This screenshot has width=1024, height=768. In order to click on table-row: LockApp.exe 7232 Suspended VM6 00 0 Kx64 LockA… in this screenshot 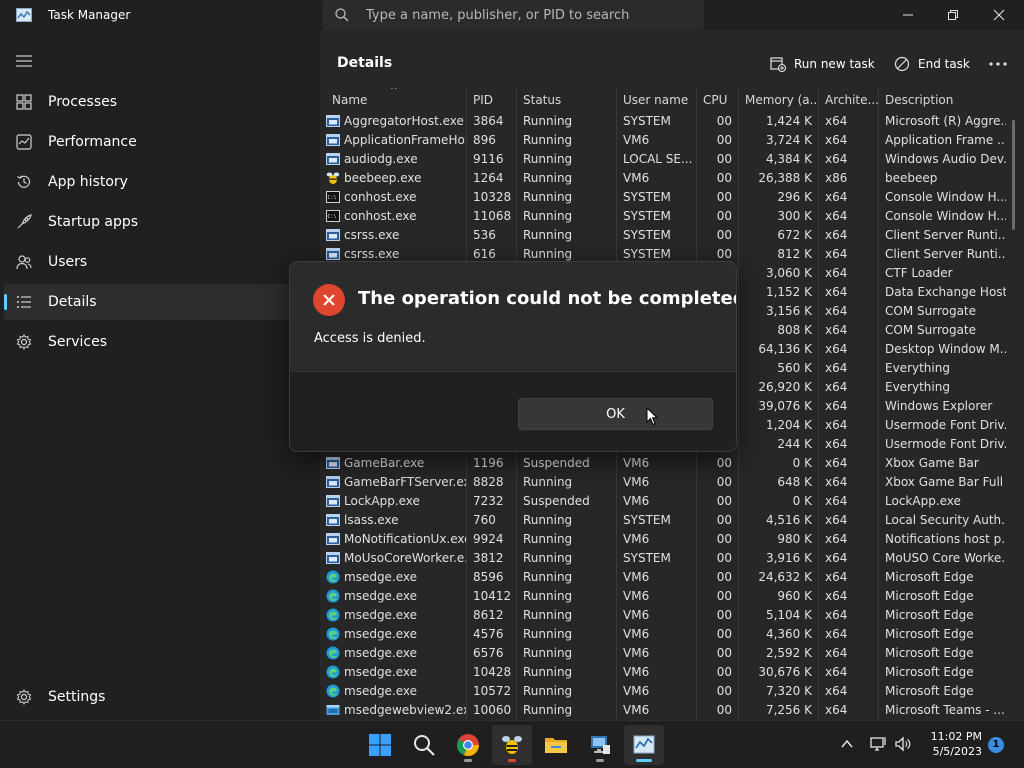, I will do `click(663, 501)`.